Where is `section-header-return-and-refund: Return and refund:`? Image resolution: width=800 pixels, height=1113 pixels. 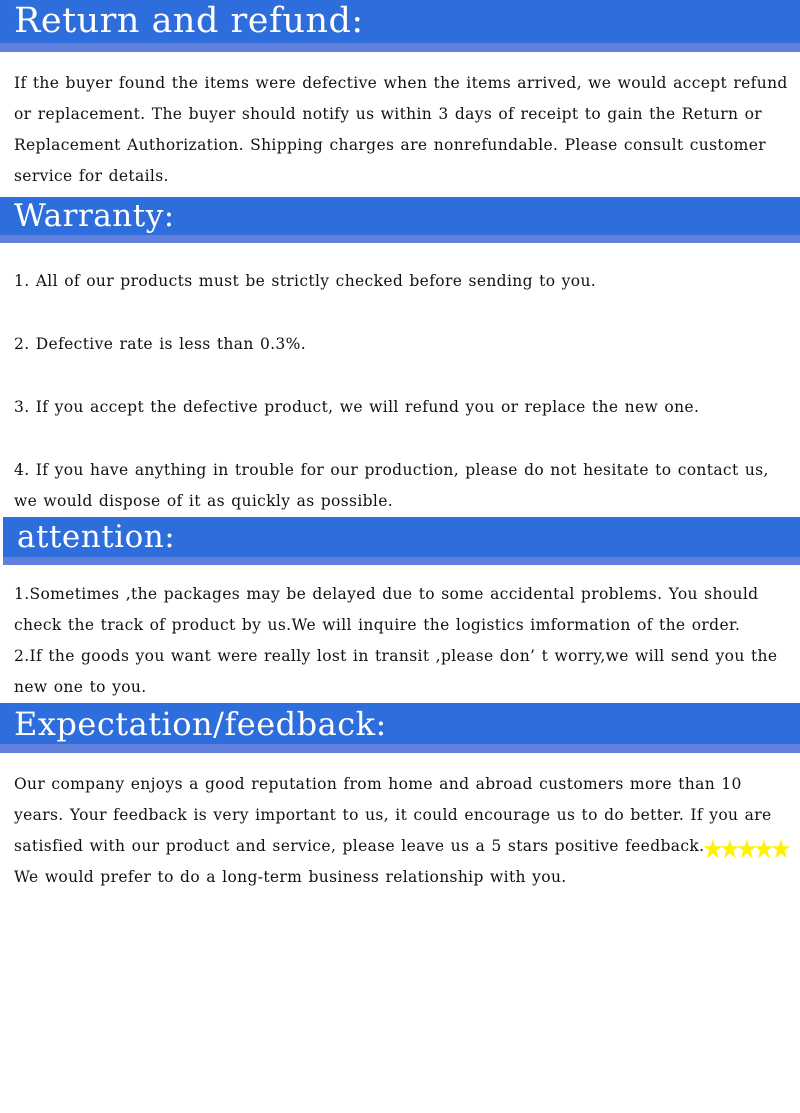
section-header-return-and-refund: Return and refund: is located at coordinates (400, 26).